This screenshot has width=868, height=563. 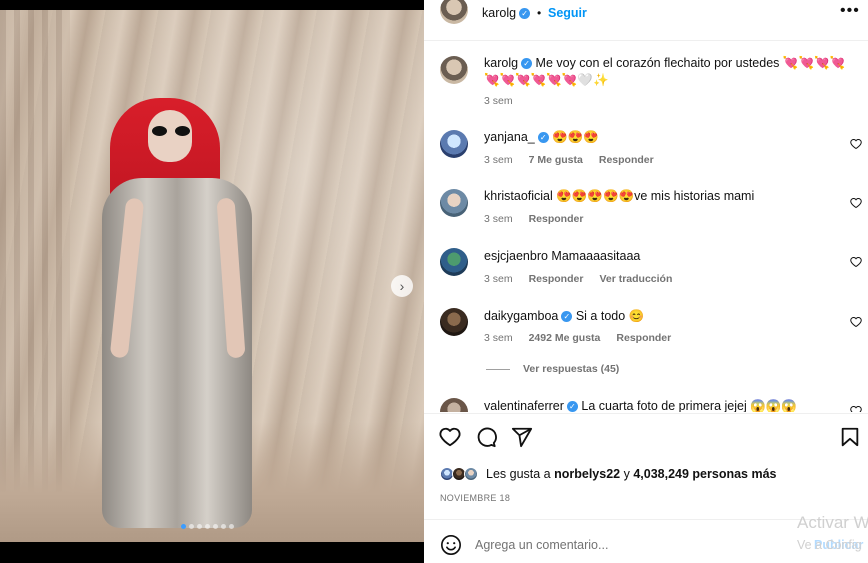 I want to click on post-date: NOVIEMBRE 18, so click(x=475, y=498).